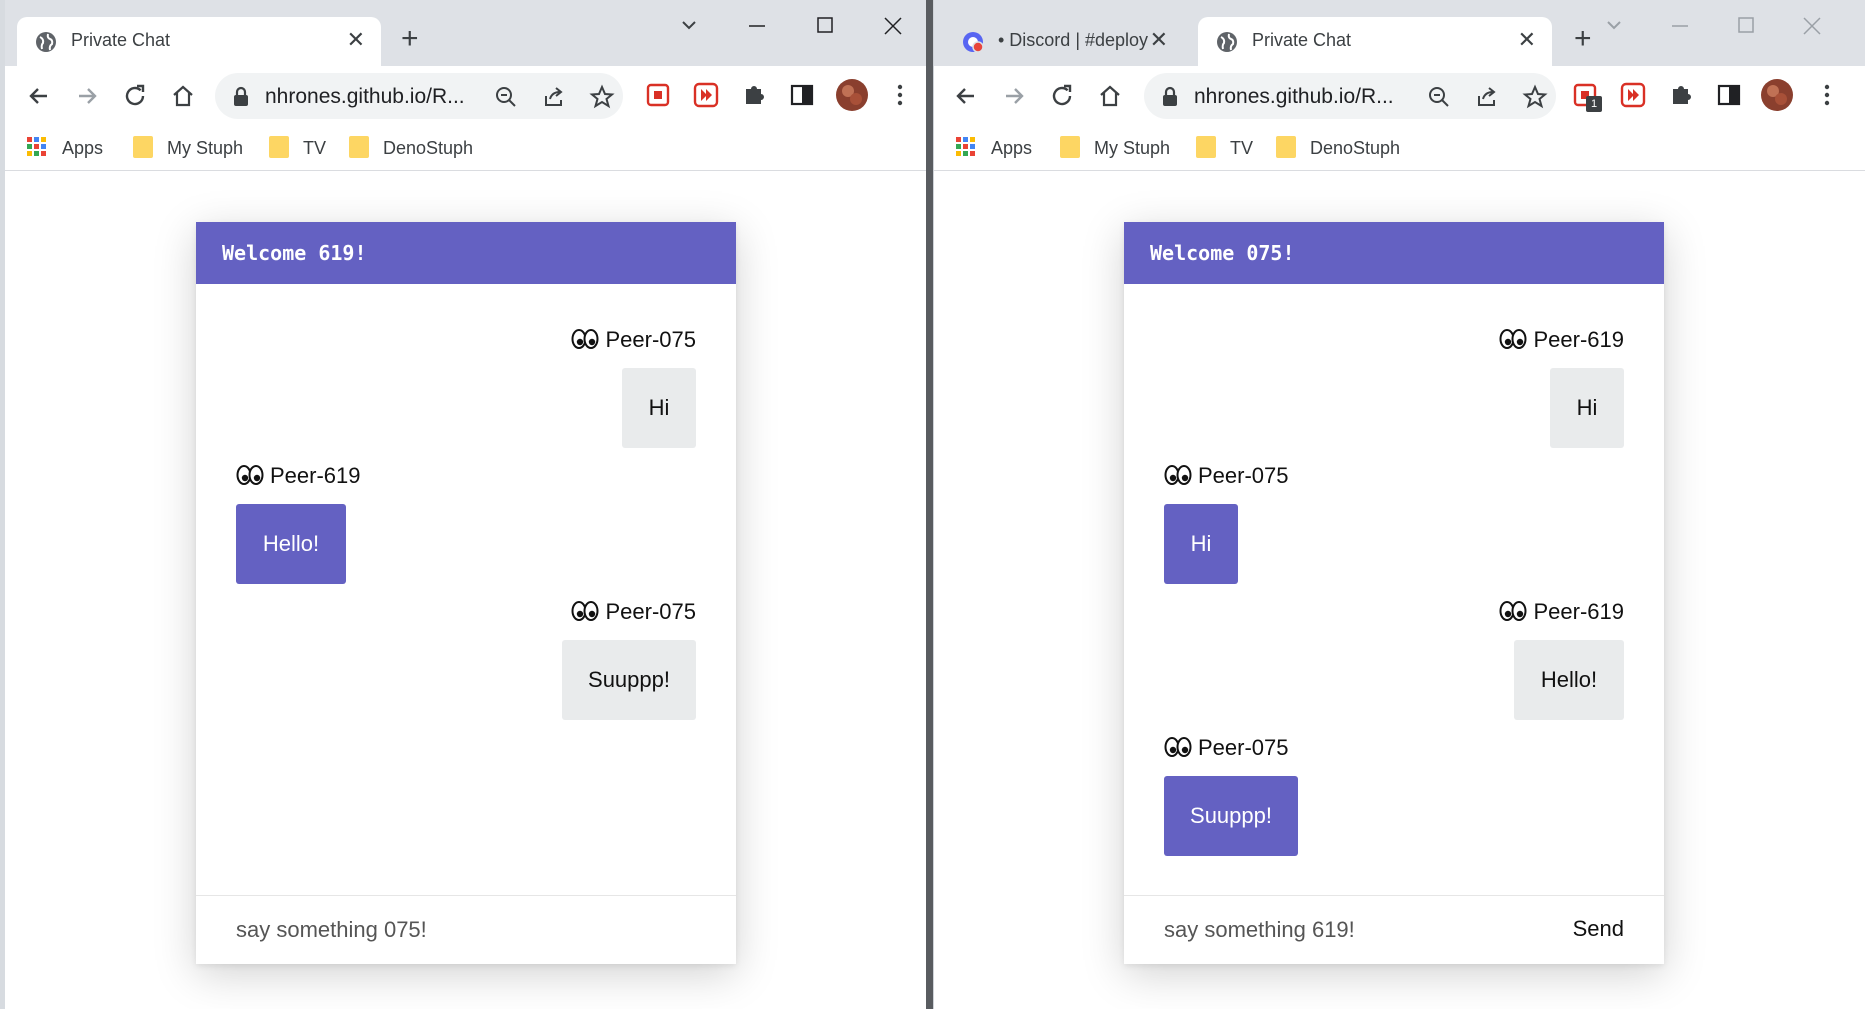  What do you see at coordinates (1569, 680) in the screenshot?
I see `message-bubble-received: Hello!` at bounding box center [1569, 680].